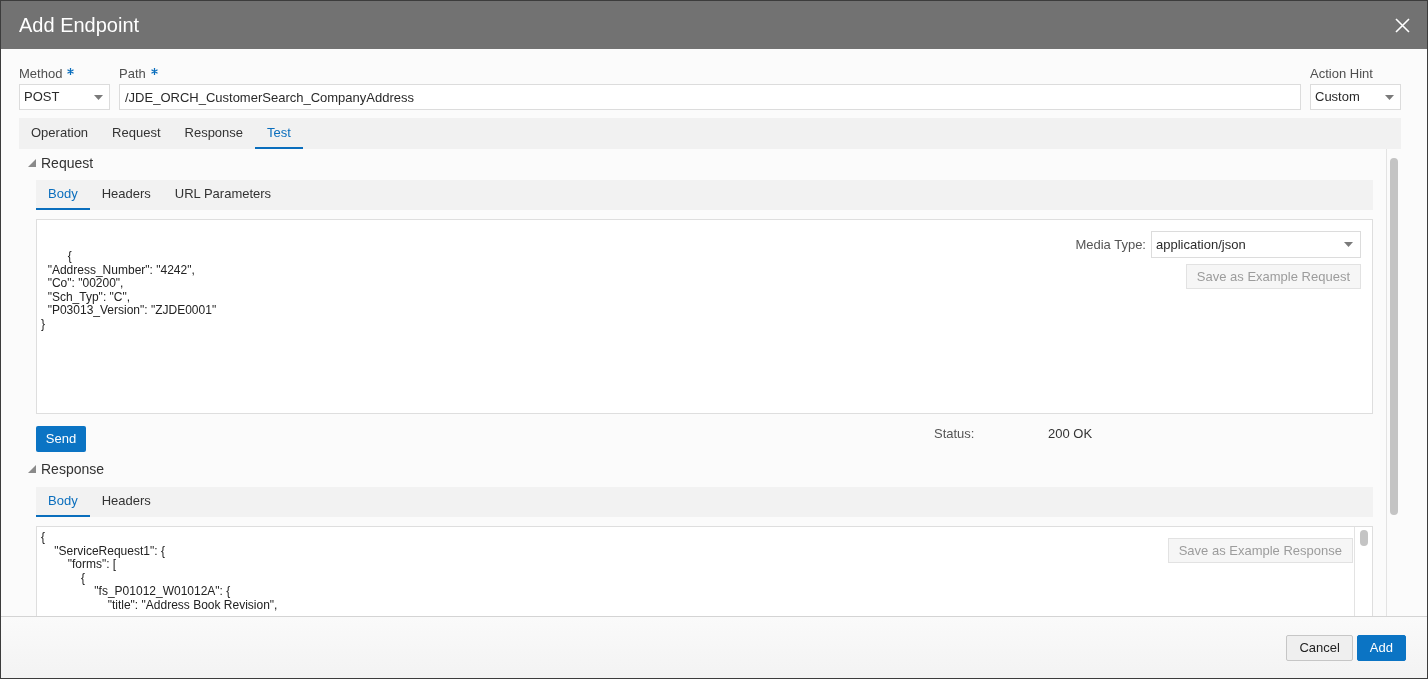 The height and width of the screenshot is (679, 1428). I want to click on cancel-button: Cancel, so click(1319, 647).